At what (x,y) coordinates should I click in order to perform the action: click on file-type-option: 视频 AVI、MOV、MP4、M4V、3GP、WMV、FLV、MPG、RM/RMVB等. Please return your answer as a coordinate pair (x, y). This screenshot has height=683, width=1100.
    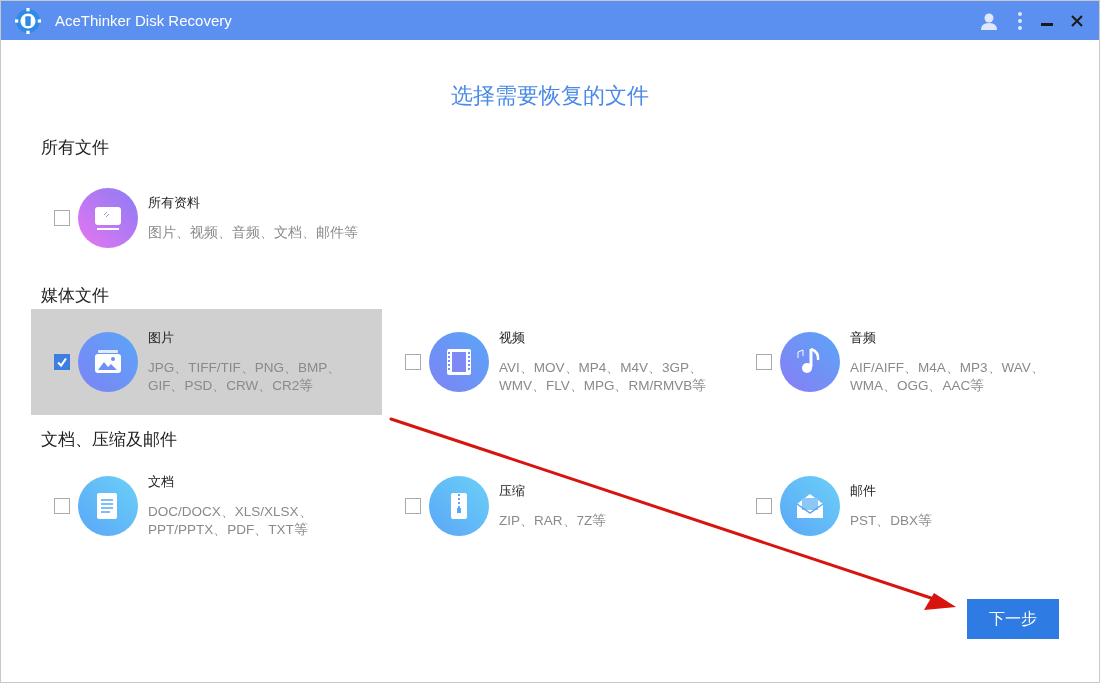
    Looking at the image, I should click on (557, 362).